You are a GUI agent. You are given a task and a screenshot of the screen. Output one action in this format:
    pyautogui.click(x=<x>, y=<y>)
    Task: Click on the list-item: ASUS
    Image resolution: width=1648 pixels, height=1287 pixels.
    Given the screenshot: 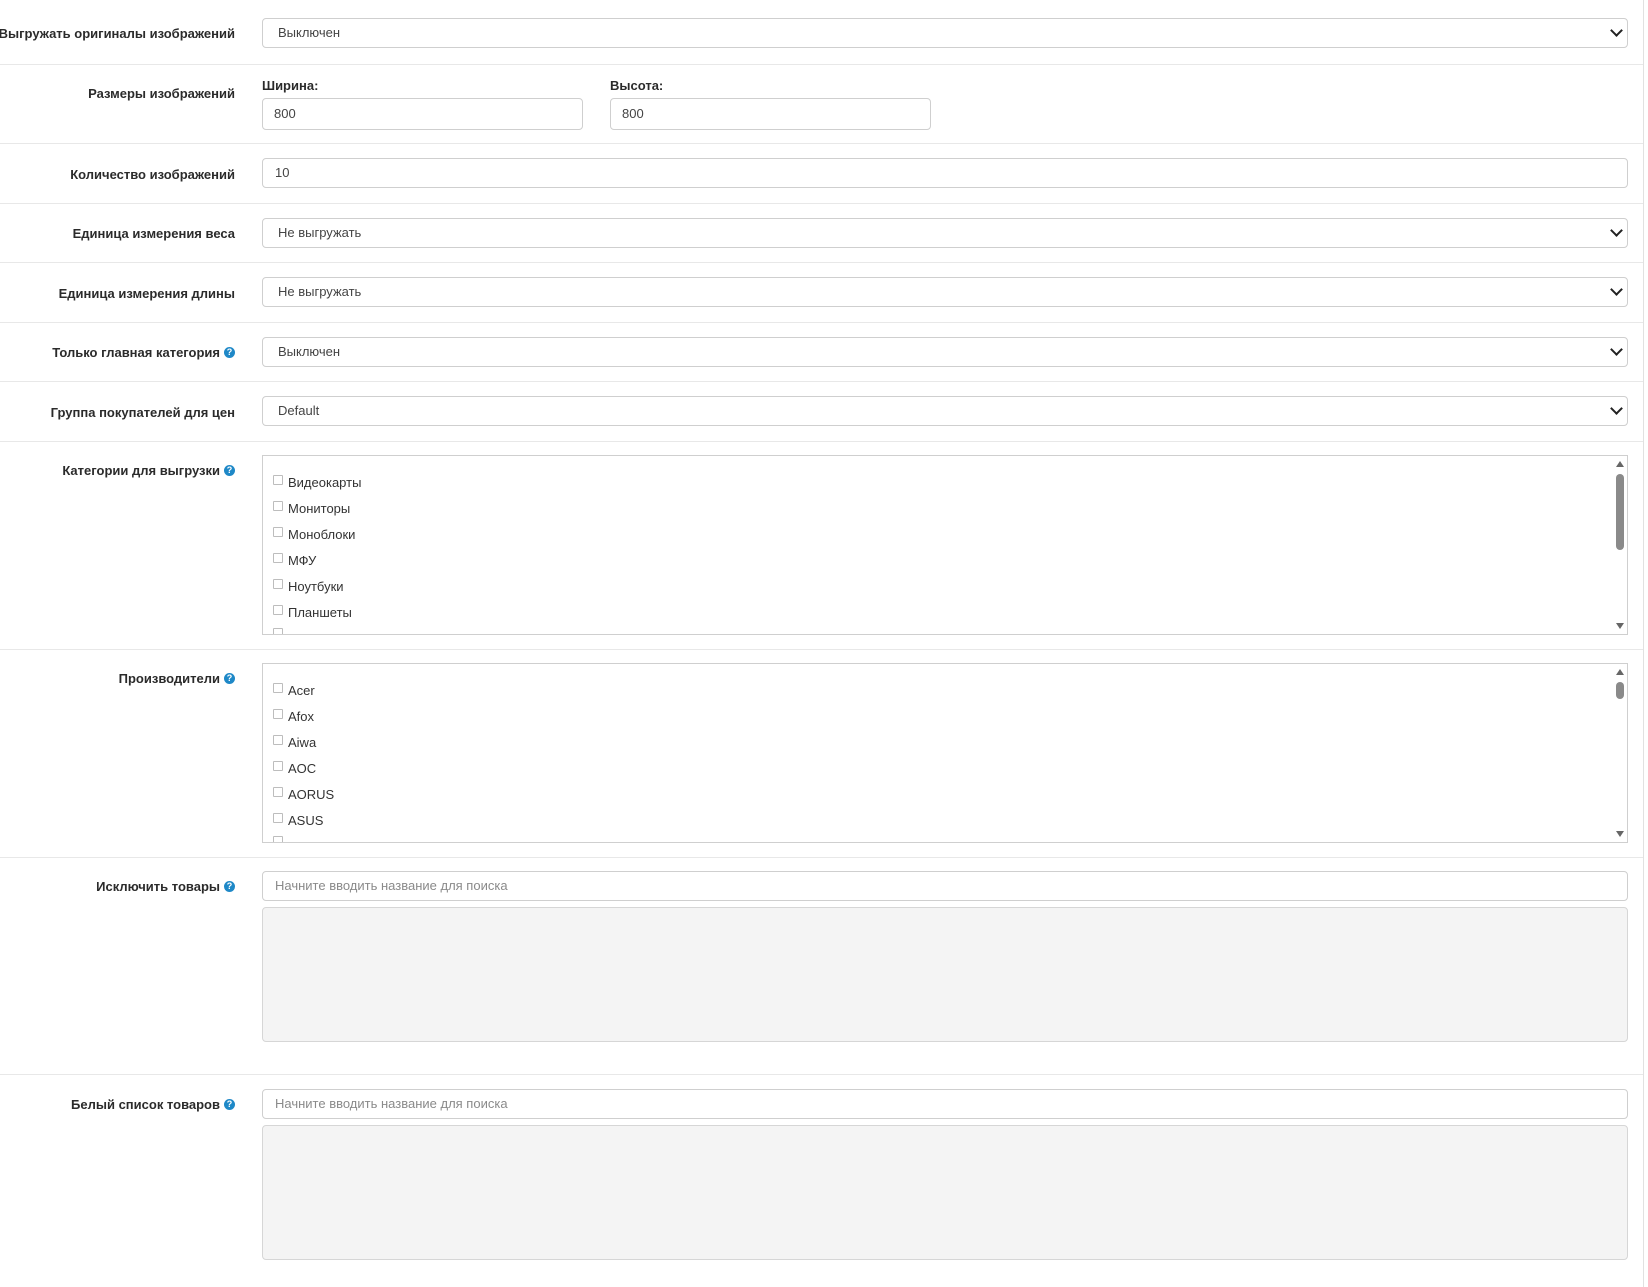 What is the action you would take?
    pyautogui.click(x=298, y=820)
    